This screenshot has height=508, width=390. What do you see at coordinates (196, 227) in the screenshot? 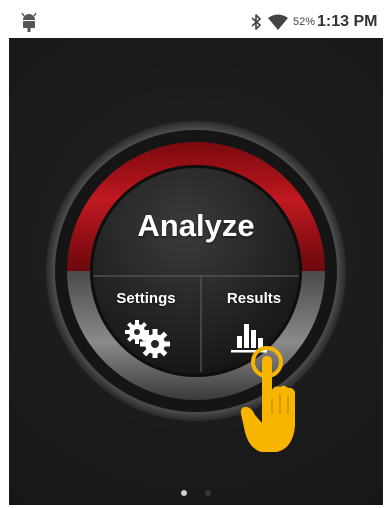
I see `analyze-button` at bounding box center [196, 227].